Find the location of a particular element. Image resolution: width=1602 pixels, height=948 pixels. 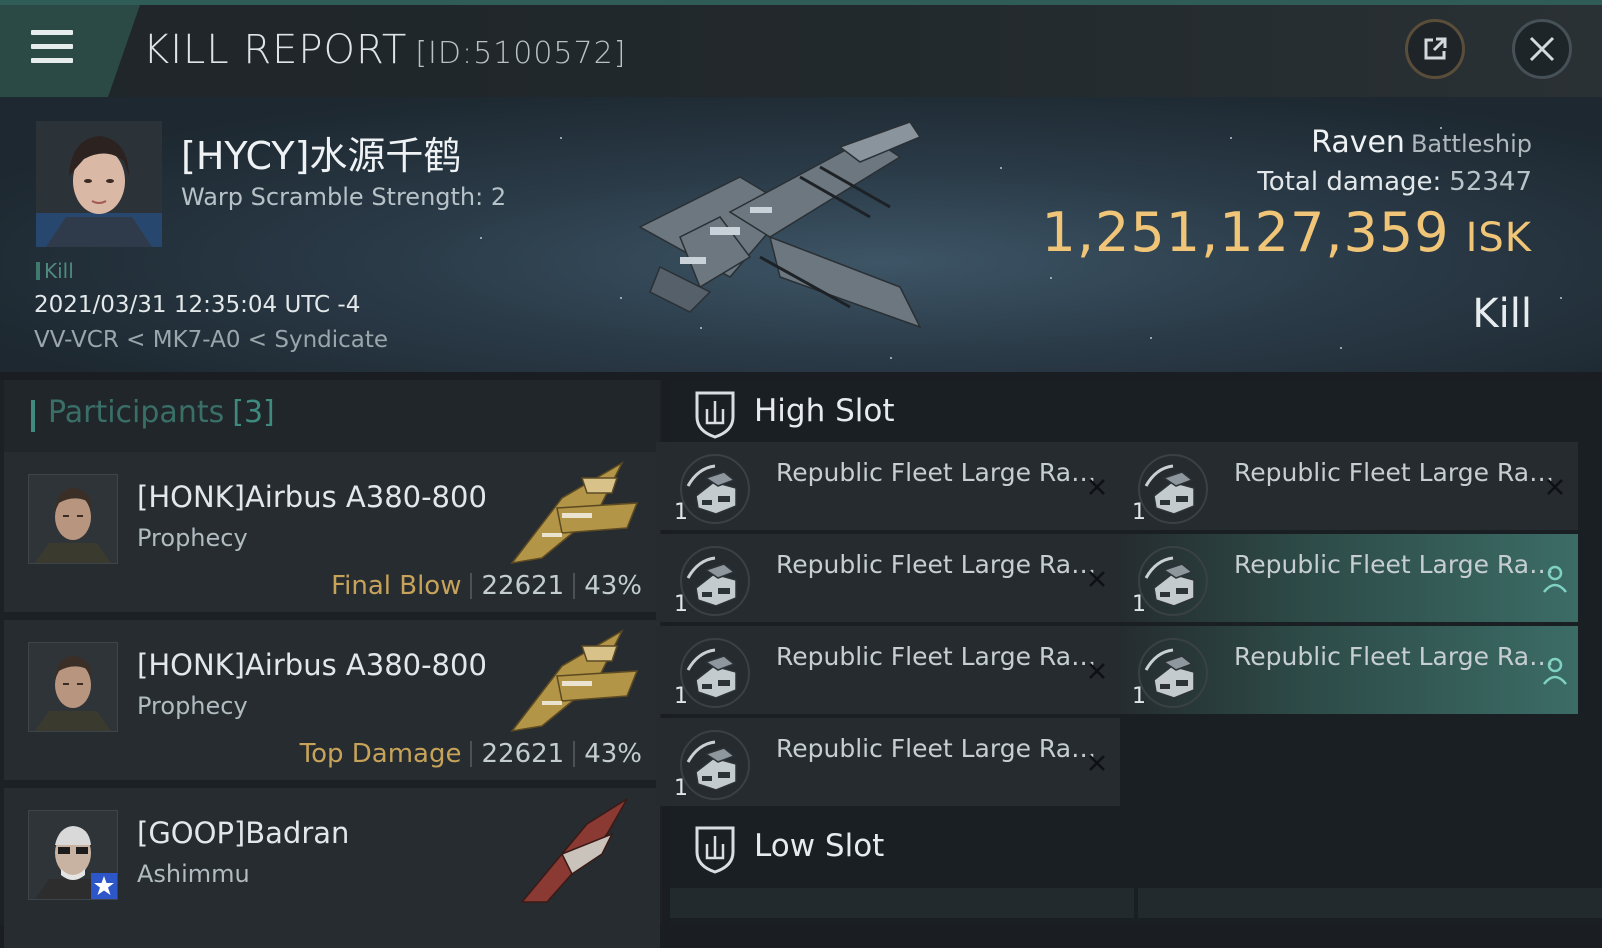

participants-accent is located at coordinates (33, 416).